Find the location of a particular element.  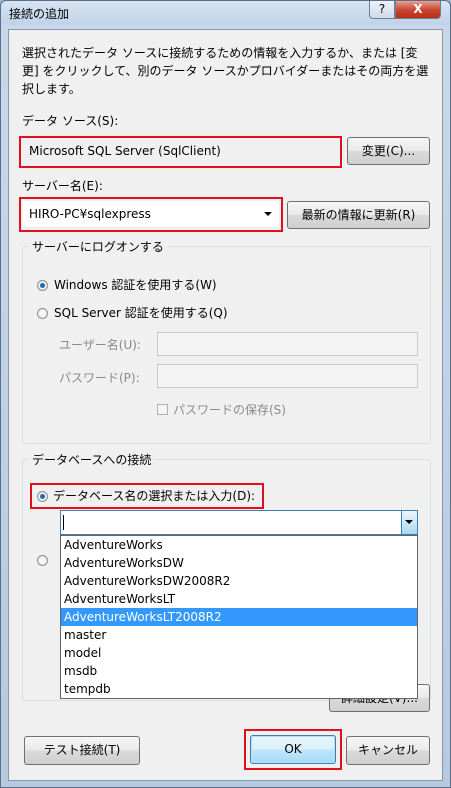

windows-auth-radio is located at coordinates (42, 285).